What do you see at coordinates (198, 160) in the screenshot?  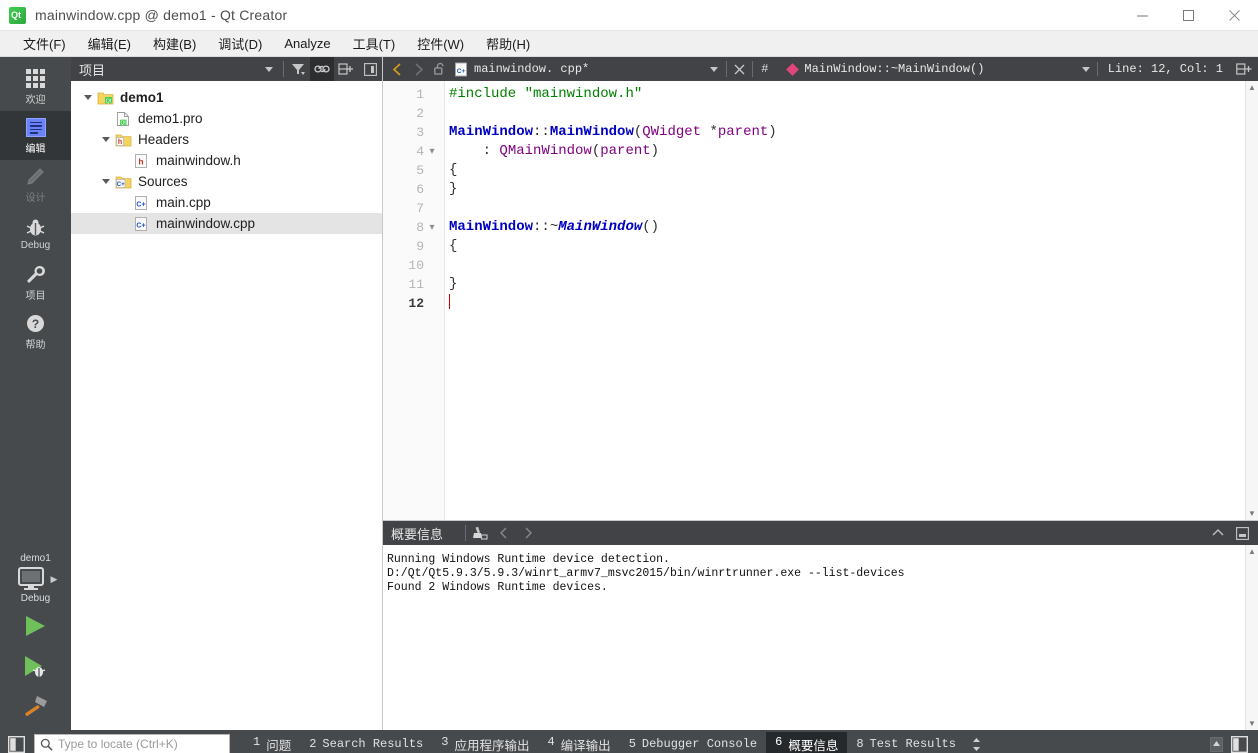 I see `tree-item-label: mainwindow.h` at bounding box center [198, 160].